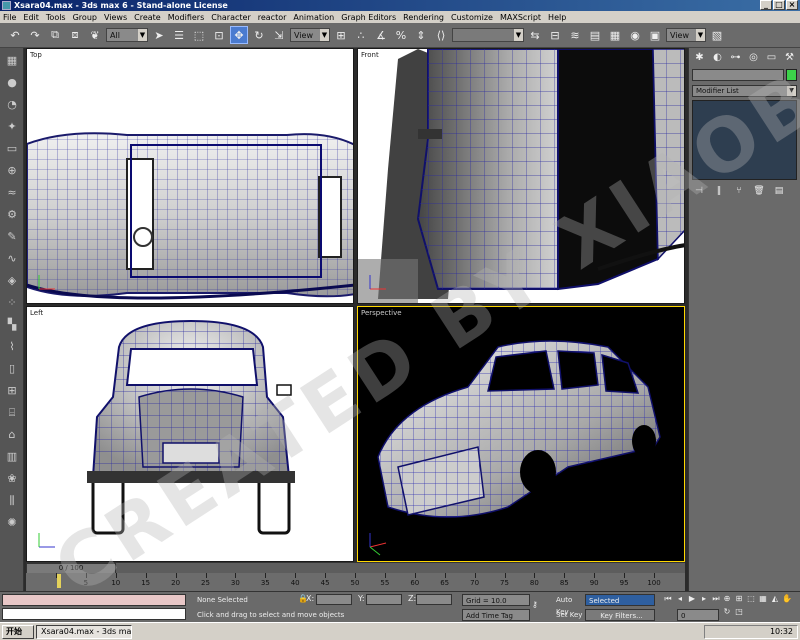 This screenshot has height=640, width=800. Describe the element at coordinates (219, 35) in the screenshot. I see `window-crossing-icon: ⊡` at that location.